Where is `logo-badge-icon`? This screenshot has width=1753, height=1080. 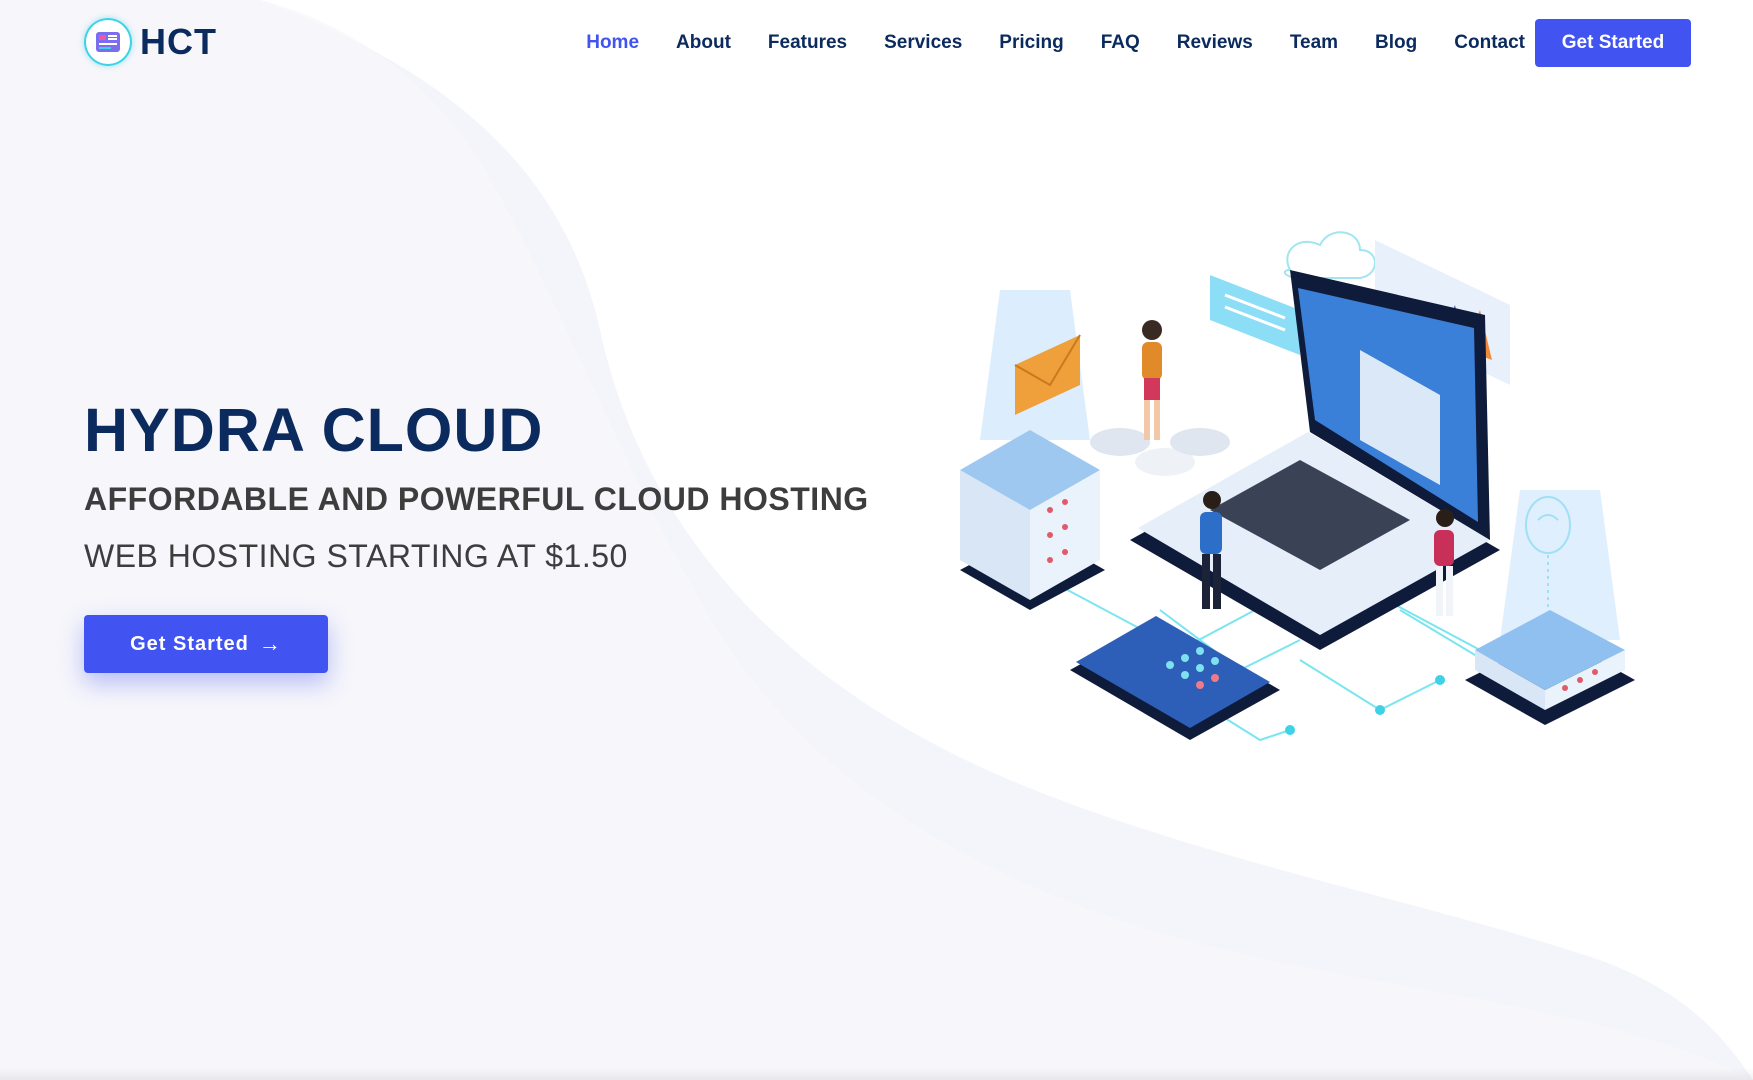 logo-badge-icon is located at coordinates (108, 42).